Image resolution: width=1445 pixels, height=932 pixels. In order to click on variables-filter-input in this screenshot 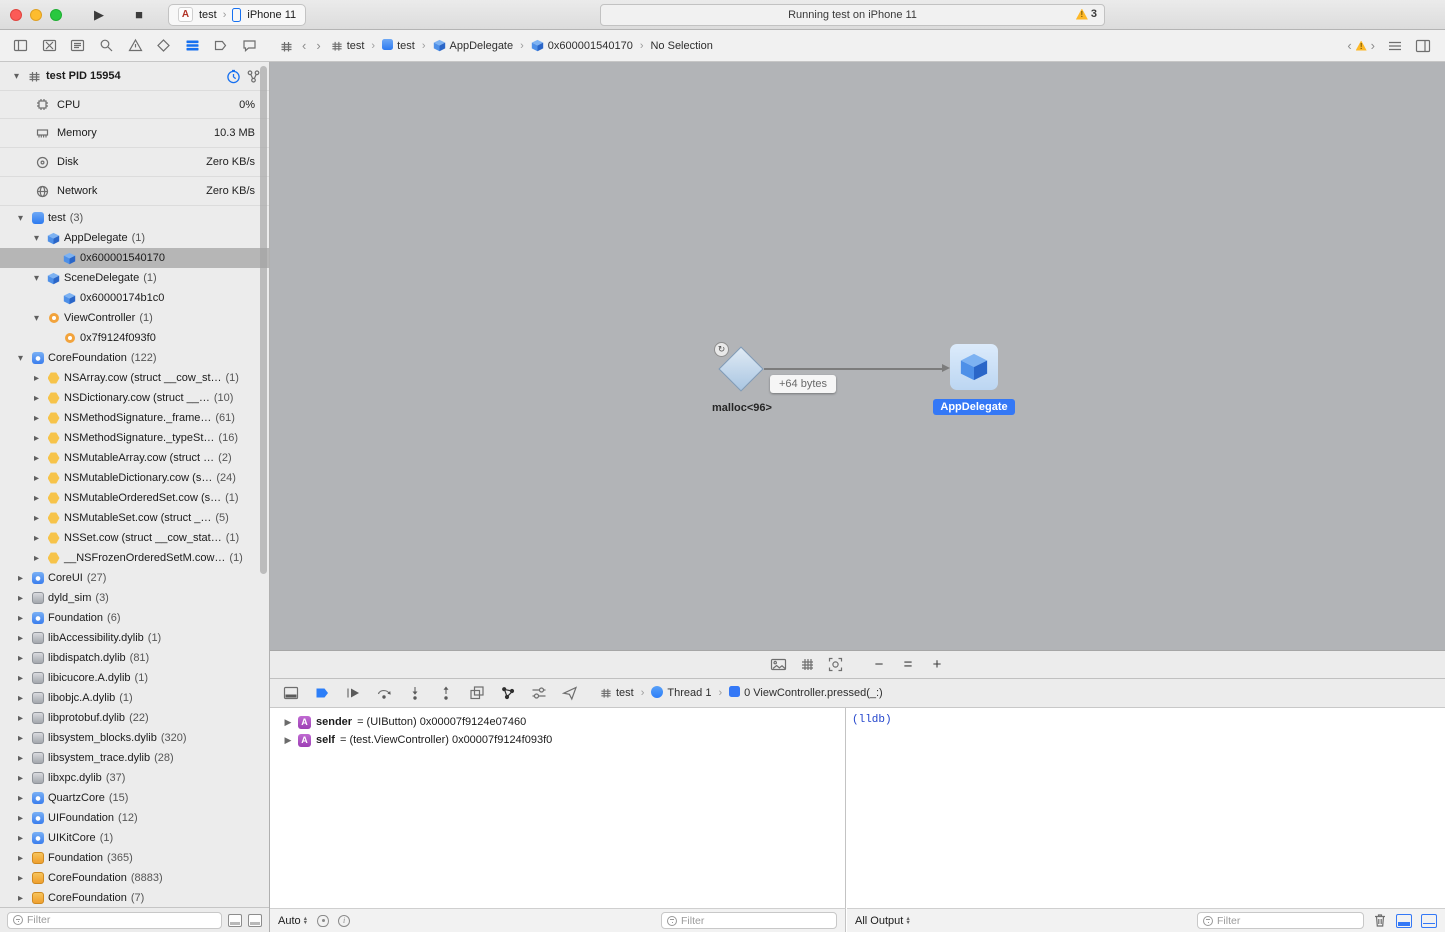, I will do `click(756, 920)`.